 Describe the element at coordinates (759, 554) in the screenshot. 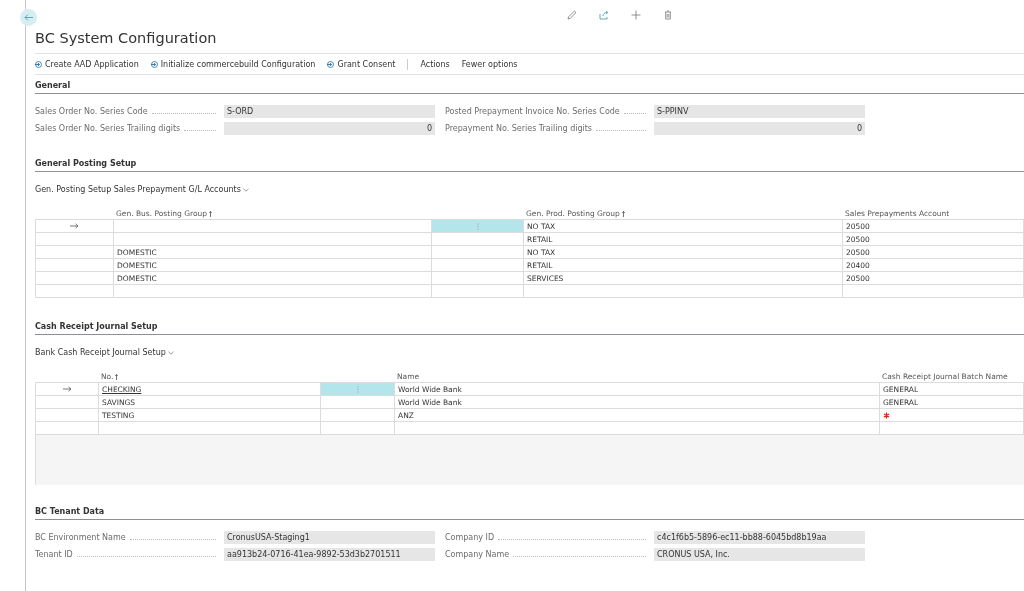

I see `value-field: CRONUS USA, Inc.` at that location.